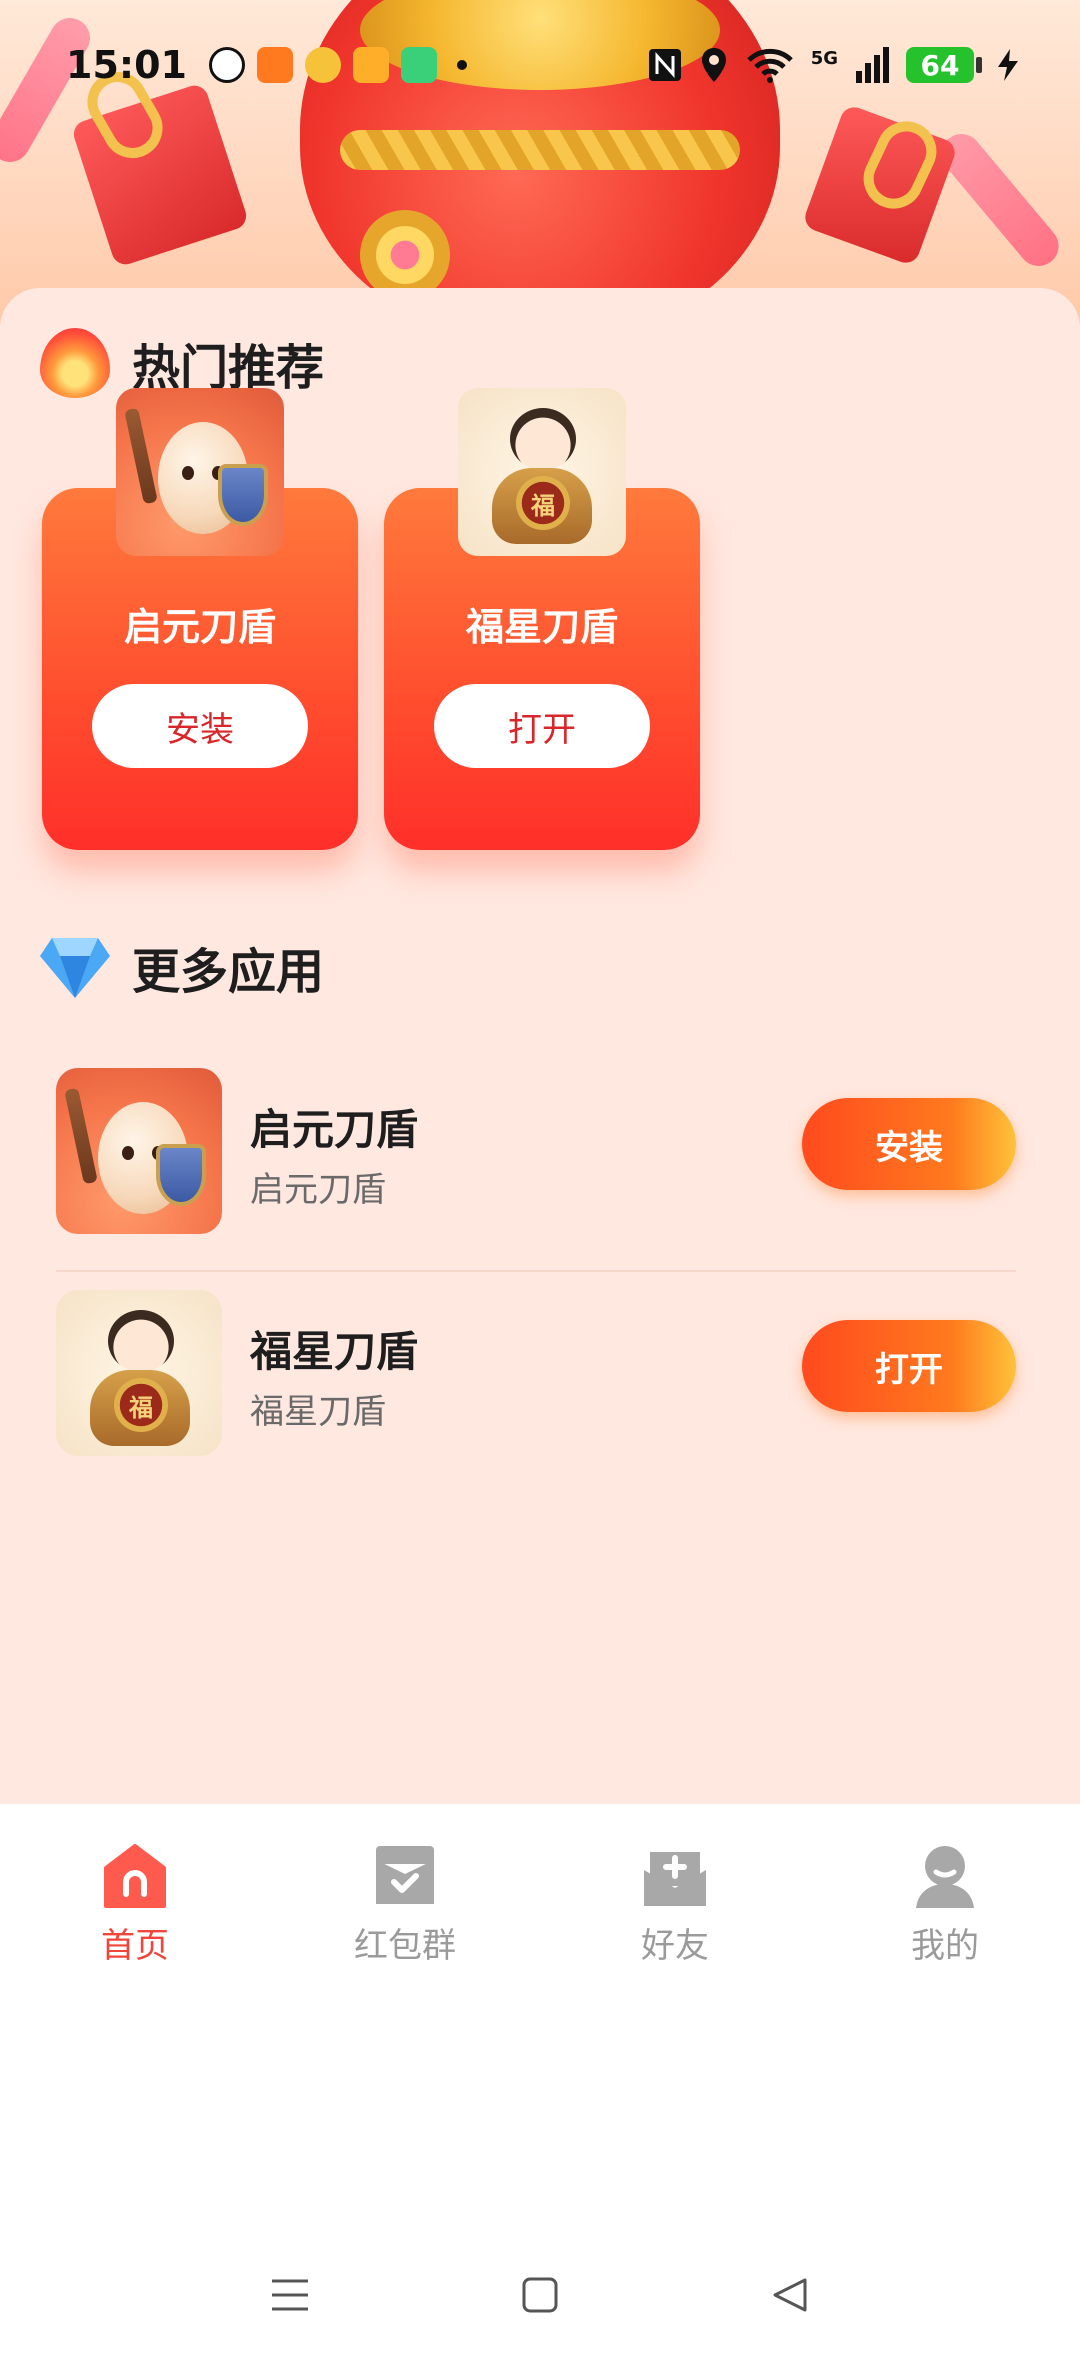 The height and width of the screenshot is (2362, 1080). I want to click on signal-icon, so click(872, 65).